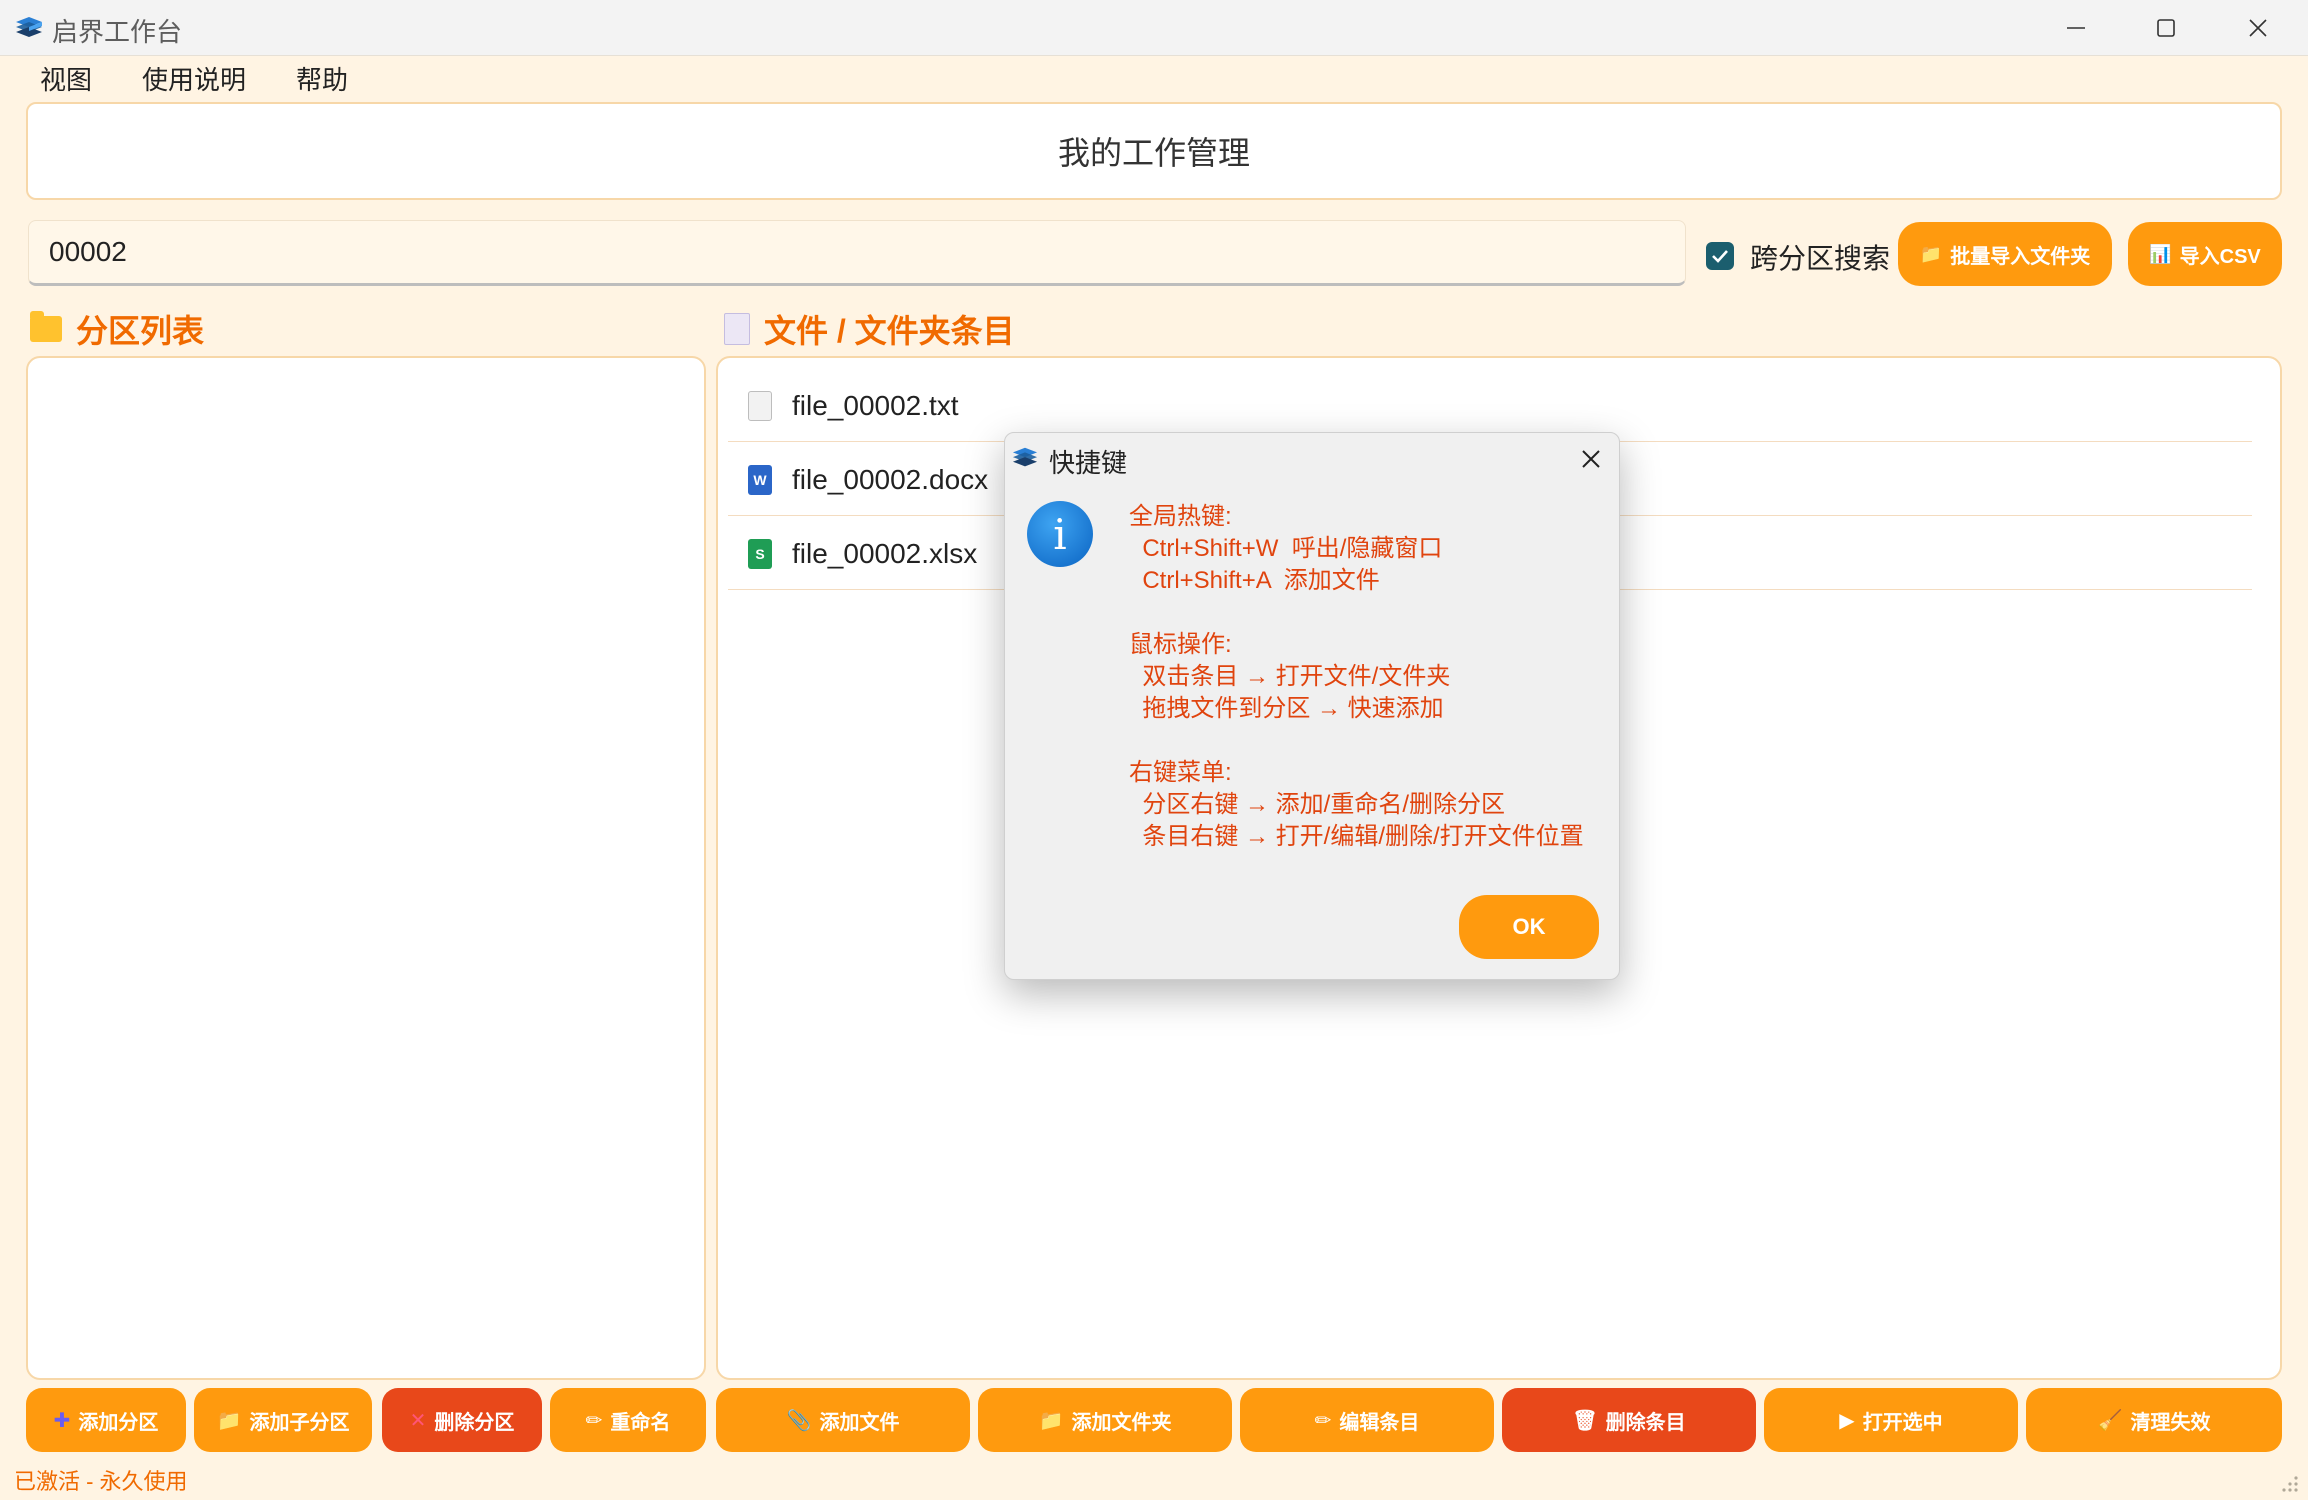 Image resolution: width=2308 pixels, height=1500 pixels. Describe the element at coordinates (1902, 1422) in the screenshot. I see `open-selected-label: 打开选中` at that location.